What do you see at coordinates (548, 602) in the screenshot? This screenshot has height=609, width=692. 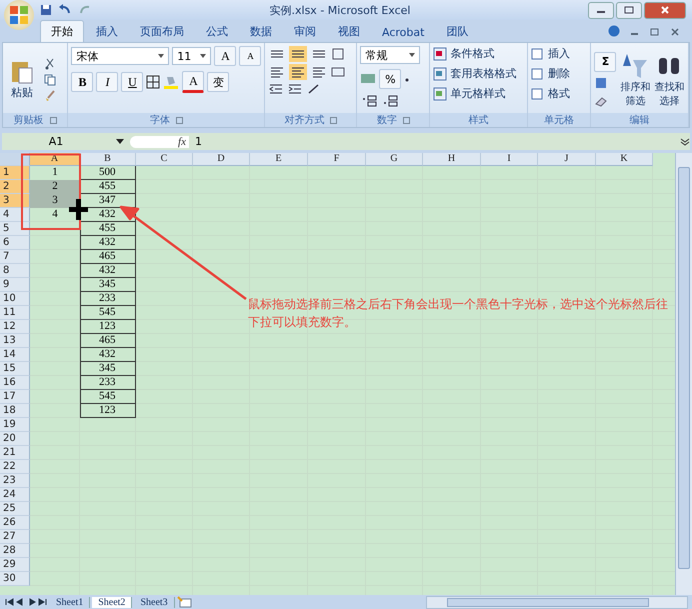 I see `scrollbar-thumb` at bounding box center [548, 602].